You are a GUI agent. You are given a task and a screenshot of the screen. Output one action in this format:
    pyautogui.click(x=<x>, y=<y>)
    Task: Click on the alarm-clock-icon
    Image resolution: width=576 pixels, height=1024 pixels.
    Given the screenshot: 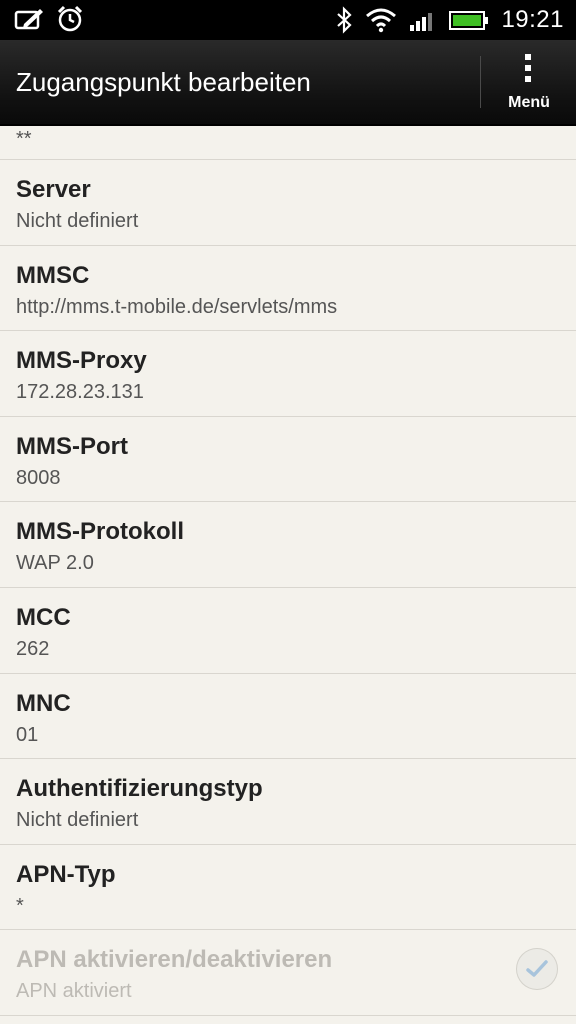 What is the action you would take?
    pyautogui.click(x=70, y=18)
    